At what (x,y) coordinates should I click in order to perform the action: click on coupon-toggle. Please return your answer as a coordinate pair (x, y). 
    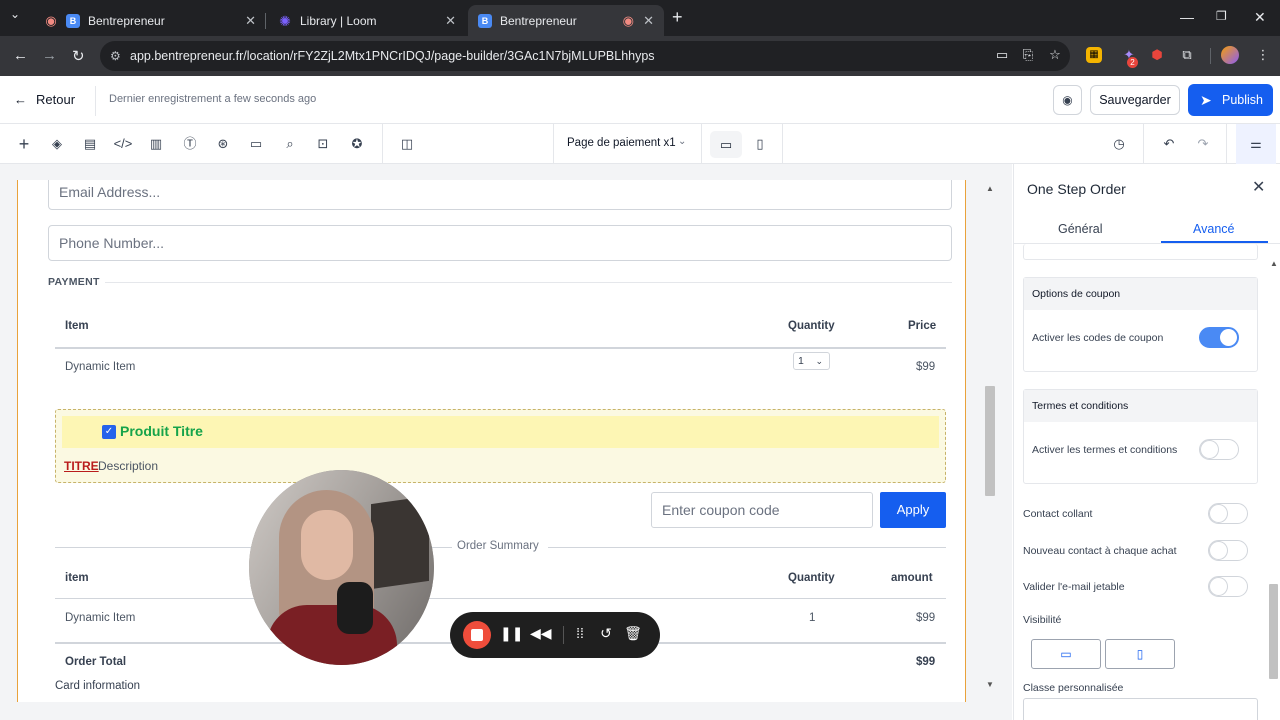
    Looking at the image, I should click on (1219, 337).